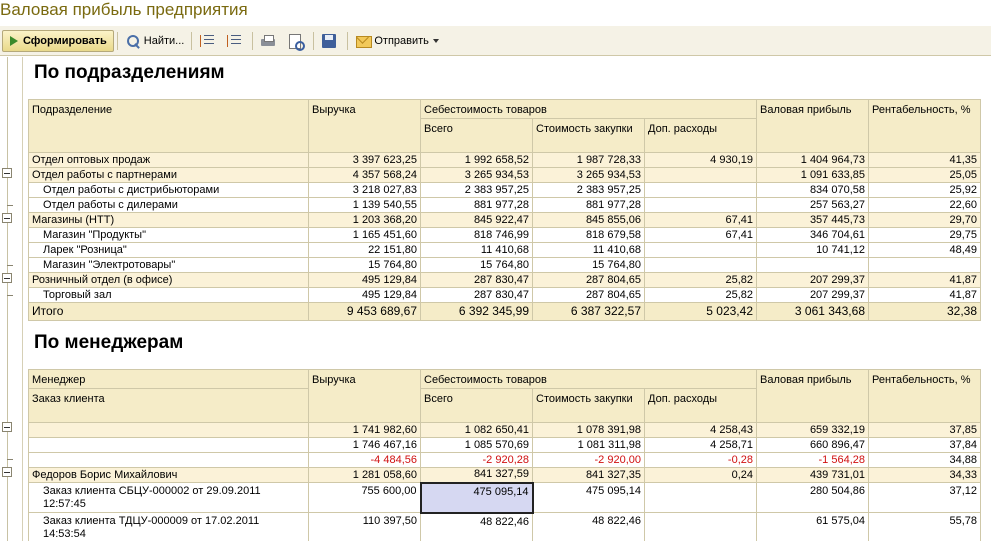 This screenshot has width=991, height=541. What do you see at coordinates (924, 175) in the screenshot?
I see `profit-cell: 25,05` at bounding box center [924, 175].